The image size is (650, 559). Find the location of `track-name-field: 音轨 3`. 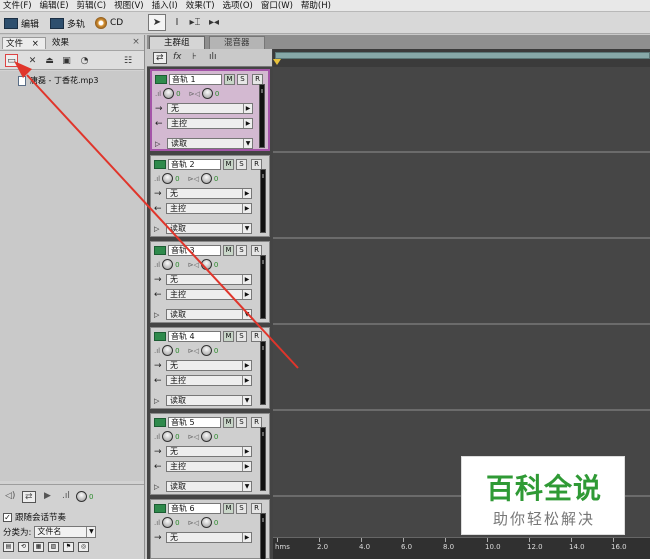

track-name-field: 音轨 3 is located at coordinates (194, 250).